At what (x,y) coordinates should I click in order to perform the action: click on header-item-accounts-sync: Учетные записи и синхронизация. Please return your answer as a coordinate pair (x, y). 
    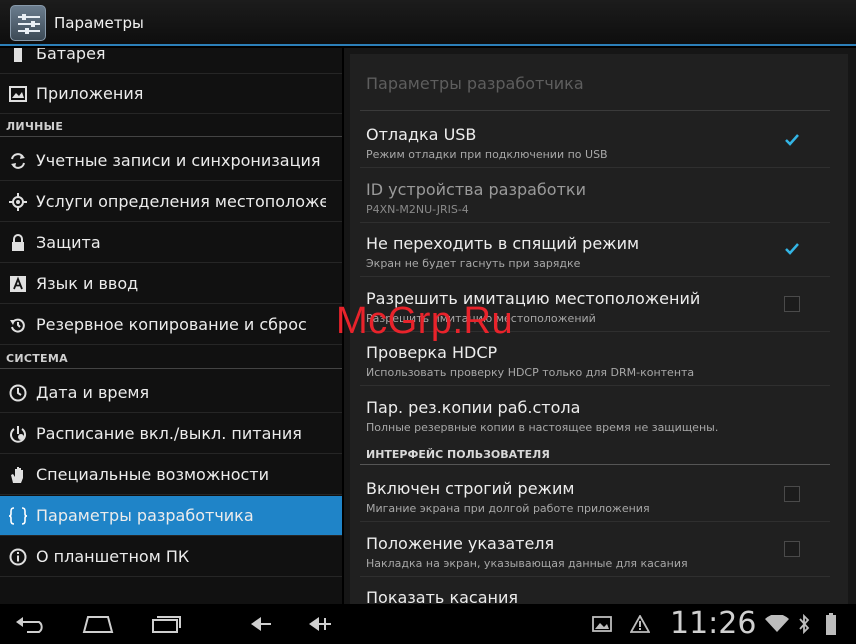
    Looking at the image, I should click on (171, 161).